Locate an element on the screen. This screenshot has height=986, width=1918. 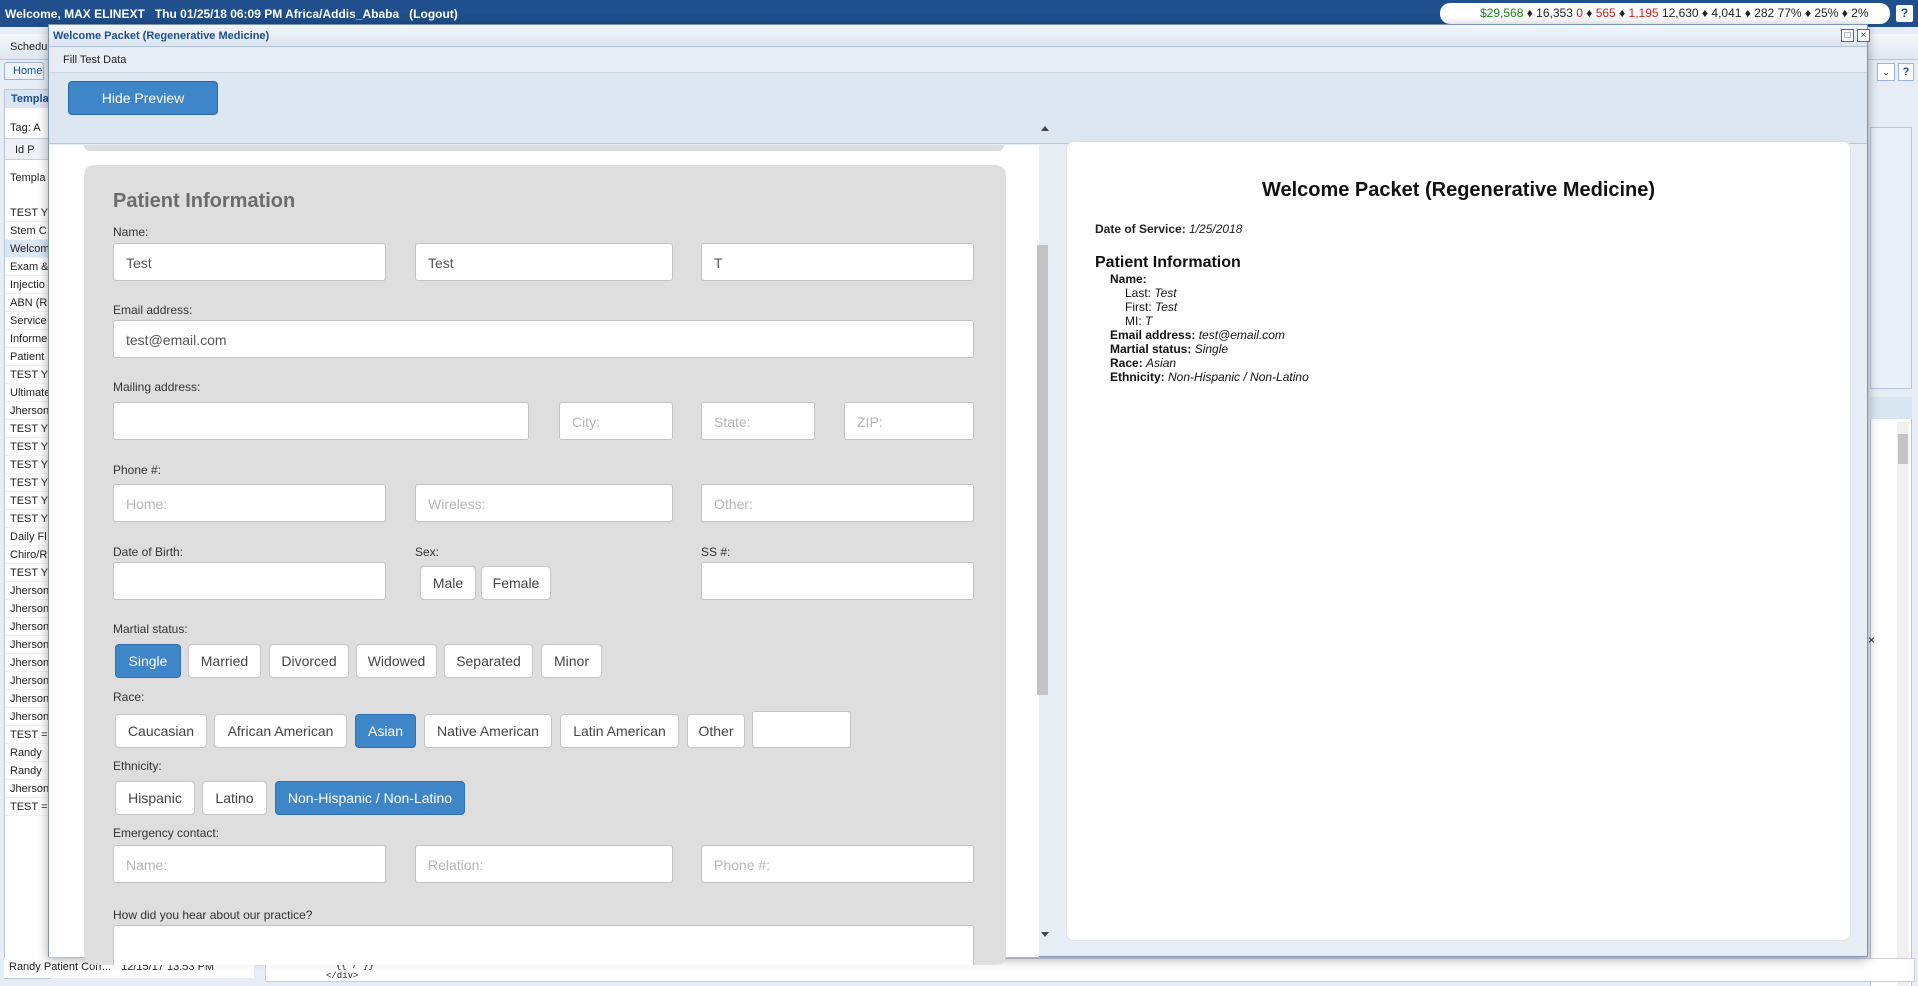
list-item: Exam & is located at coordinates (28, 267).